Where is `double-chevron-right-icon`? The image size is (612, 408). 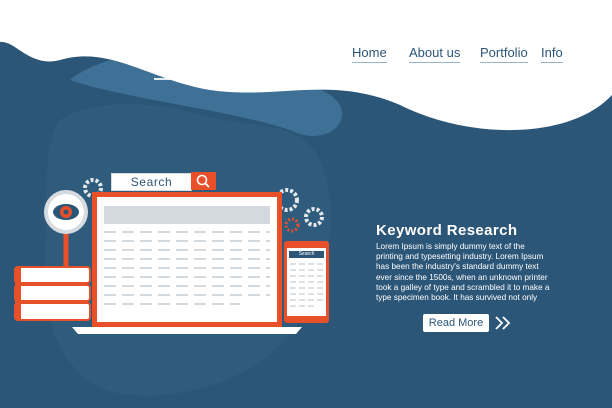
double-chevron-right-icon is located at coordinates (503, 323).